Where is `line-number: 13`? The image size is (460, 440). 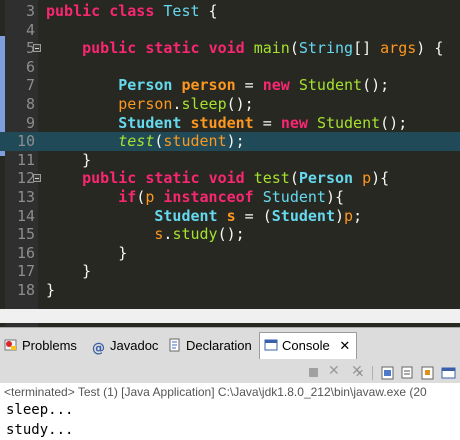 line-number: 13 is located at coordinates (25, 196).